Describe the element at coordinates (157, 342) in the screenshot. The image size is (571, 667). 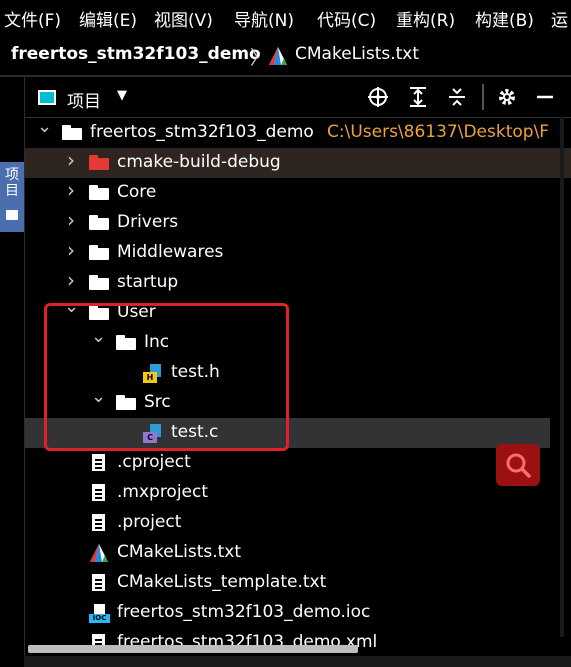
I see `tree-item-label: Inc` at that location.